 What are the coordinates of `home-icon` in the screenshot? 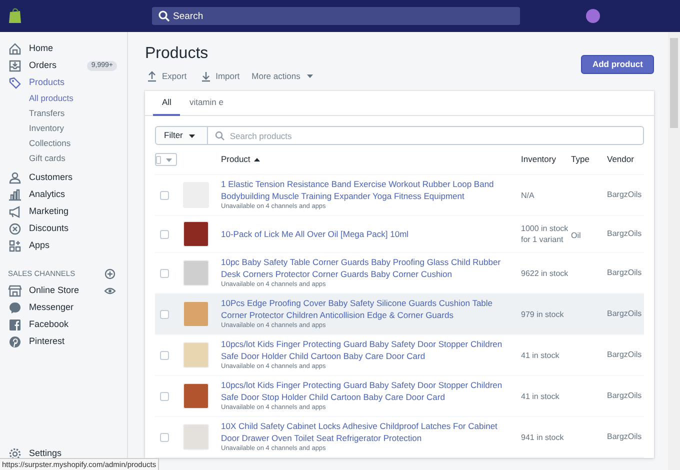 It's located at (15, 49).